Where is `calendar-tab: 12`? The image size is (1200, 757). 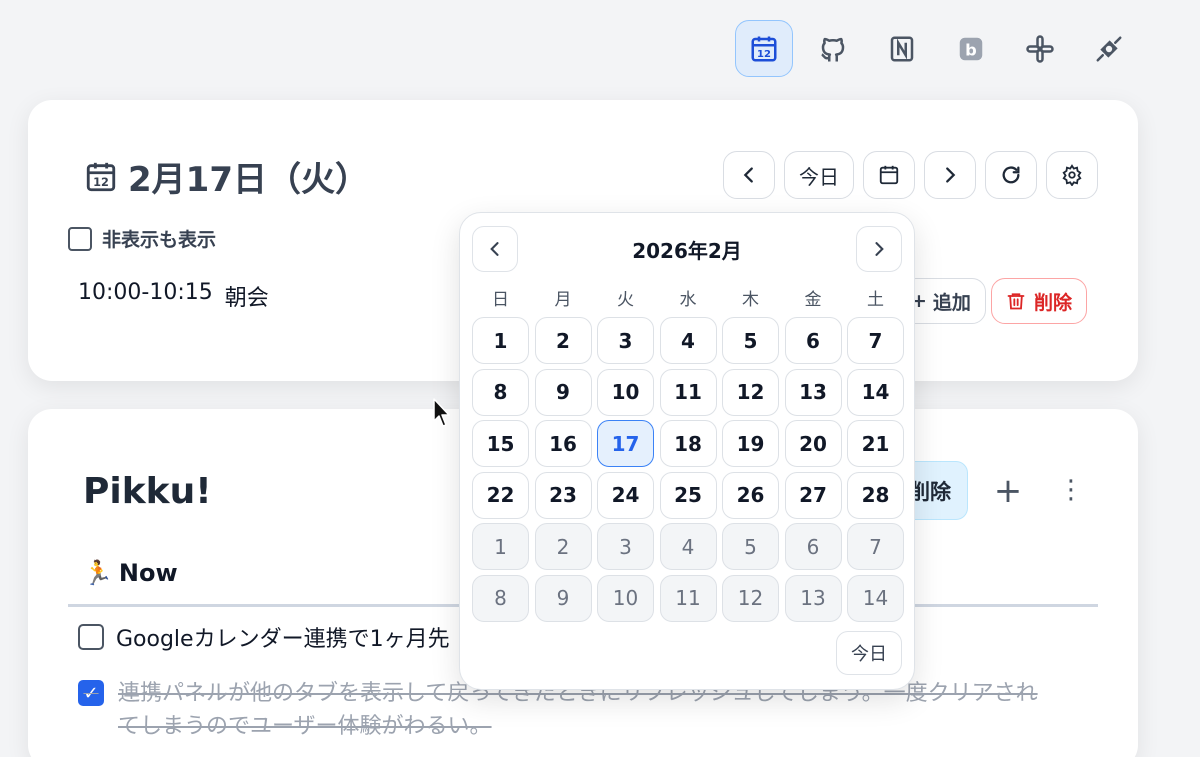
calendar-tab: 12 is located at coordinates (764, 48).